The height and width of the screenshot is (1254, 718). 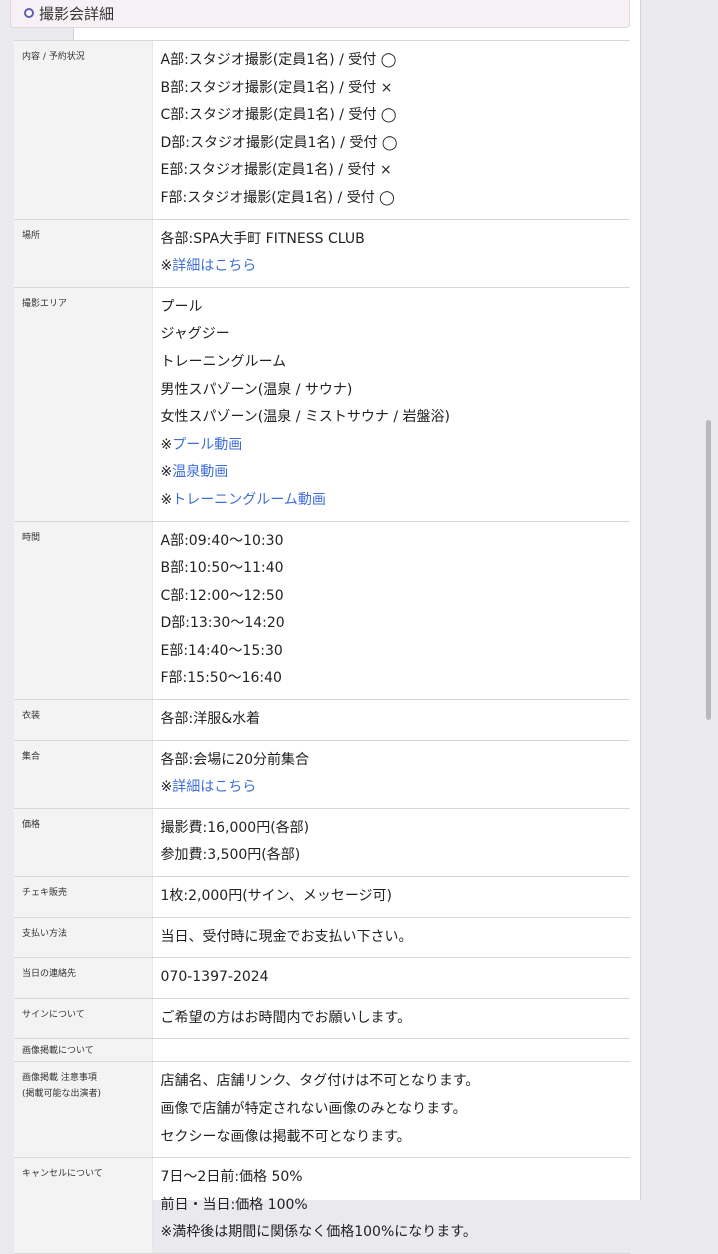 What do you see at coordinates (320, 14) in the screenshot?
I see `section-header: 撮影会詳細` at bounding box center [320, 14].